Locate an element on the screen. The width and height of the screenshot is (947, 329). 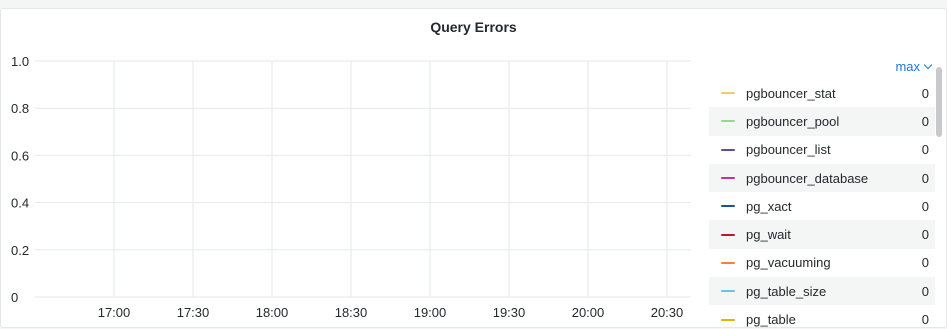
legend-item-pgbouncer_database: pgbouncer_database 0 is located at coordinates (822, 178).